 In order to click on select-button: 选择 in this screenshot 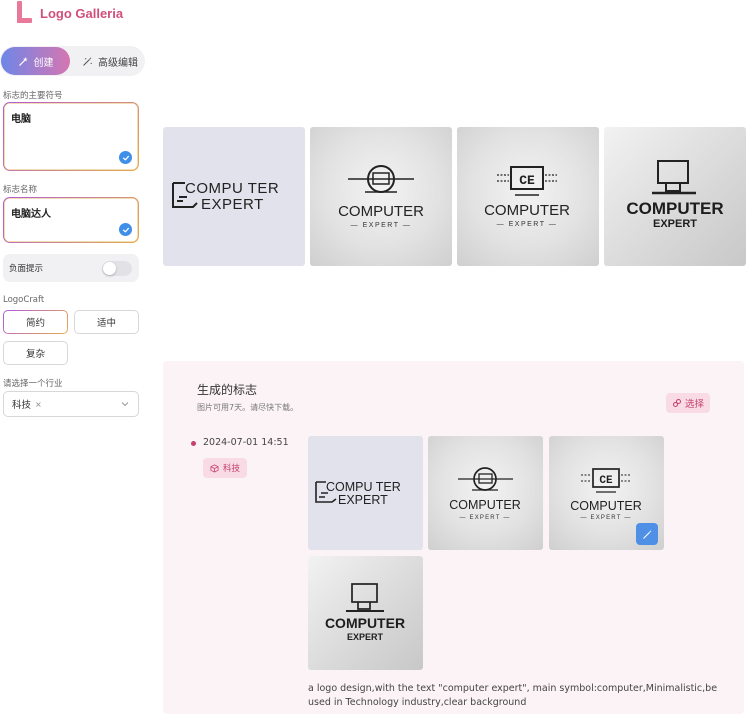, I will do `click(687, 403)`.